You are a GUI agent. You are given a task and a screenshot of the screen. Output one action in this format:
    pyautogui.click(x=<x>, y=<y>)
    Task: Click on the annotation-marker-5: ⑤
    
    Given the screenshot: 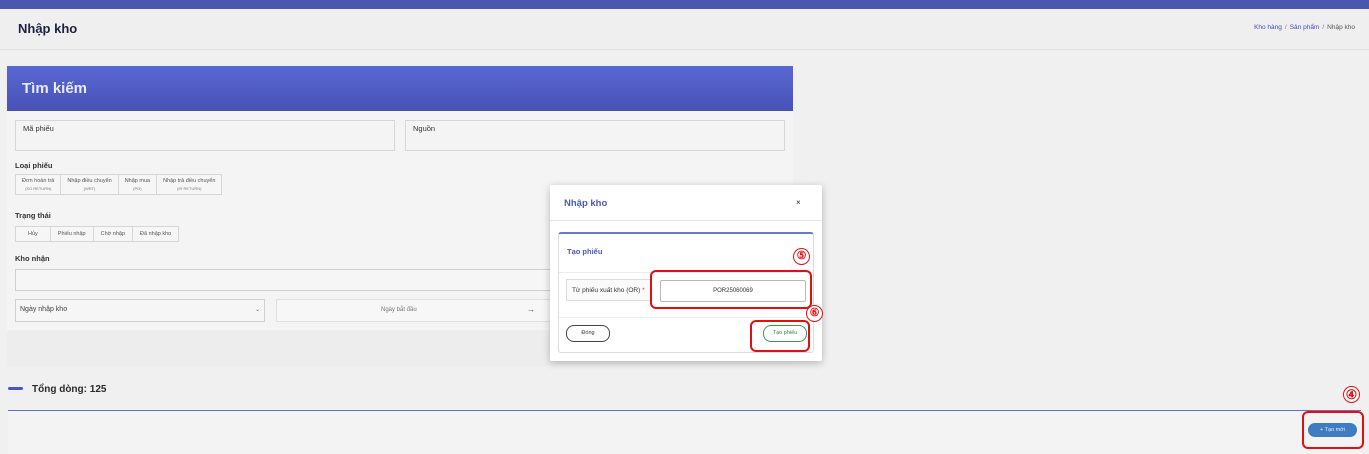 What is the action you would take?
    pyautogui.click(x=801, y=256)
    